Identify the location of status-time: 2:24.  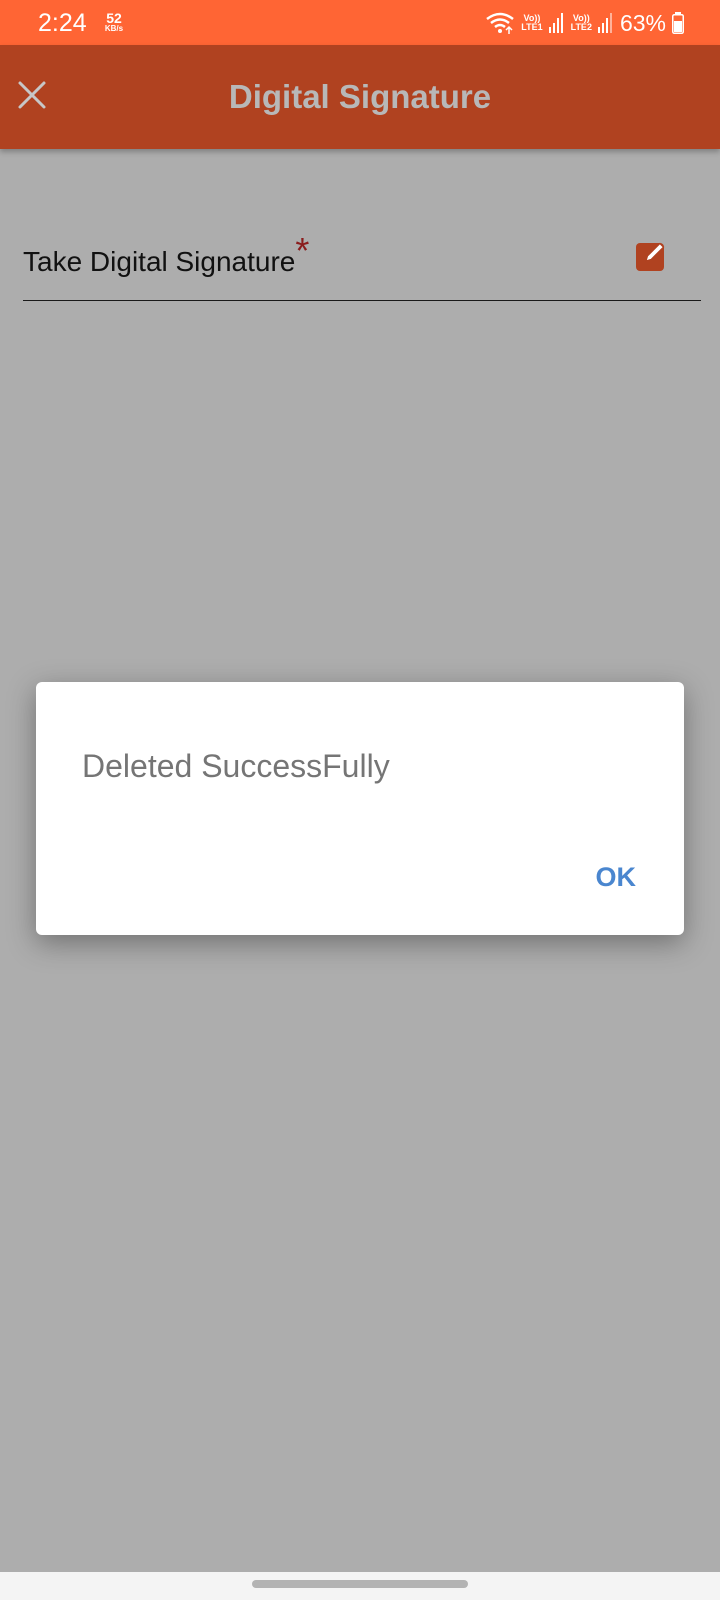
(62, 23).